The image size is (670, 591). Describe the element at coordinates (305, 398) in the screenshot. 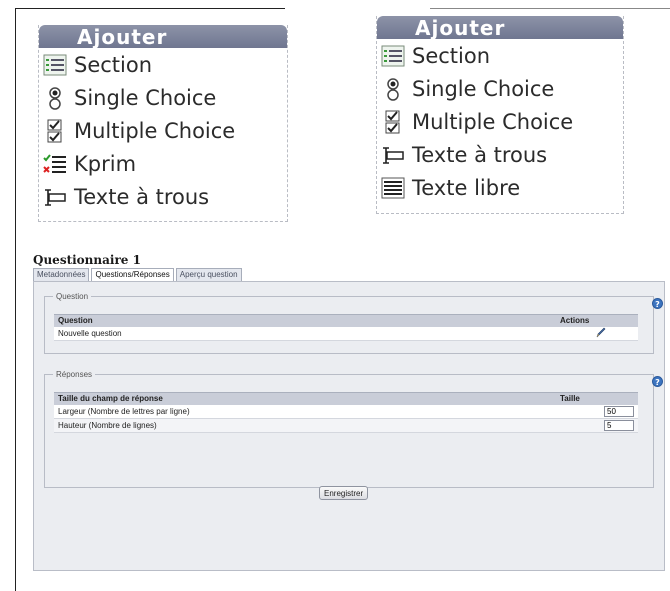

I see `column-header-field-size: Taille du champ de réponse` at that location.